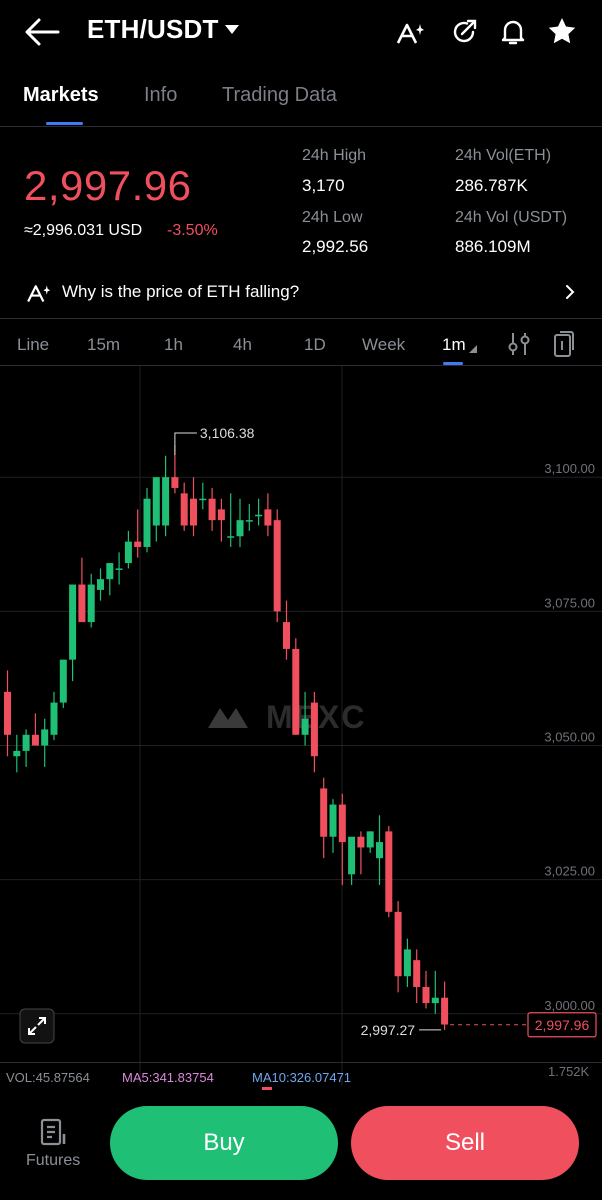 The width and height of the screenshot is (602, 1200). What do you see at coordinates (562, 1025) in the screenshot?
I see `last-price-tag-label: 2,997.96` at bounding box center [562, 1025].